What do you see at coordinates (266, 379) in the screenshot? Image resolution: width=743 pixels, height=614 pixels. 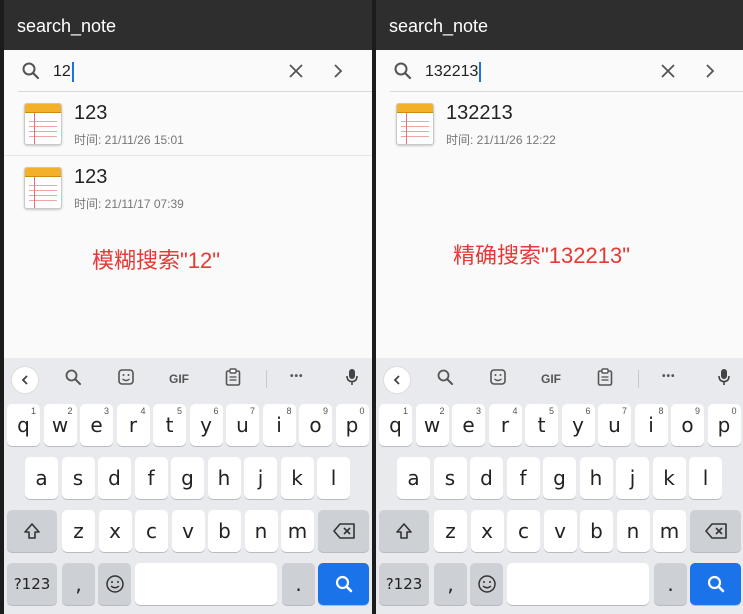 I see `toolbar-divider` at bounding box center [266, 379].